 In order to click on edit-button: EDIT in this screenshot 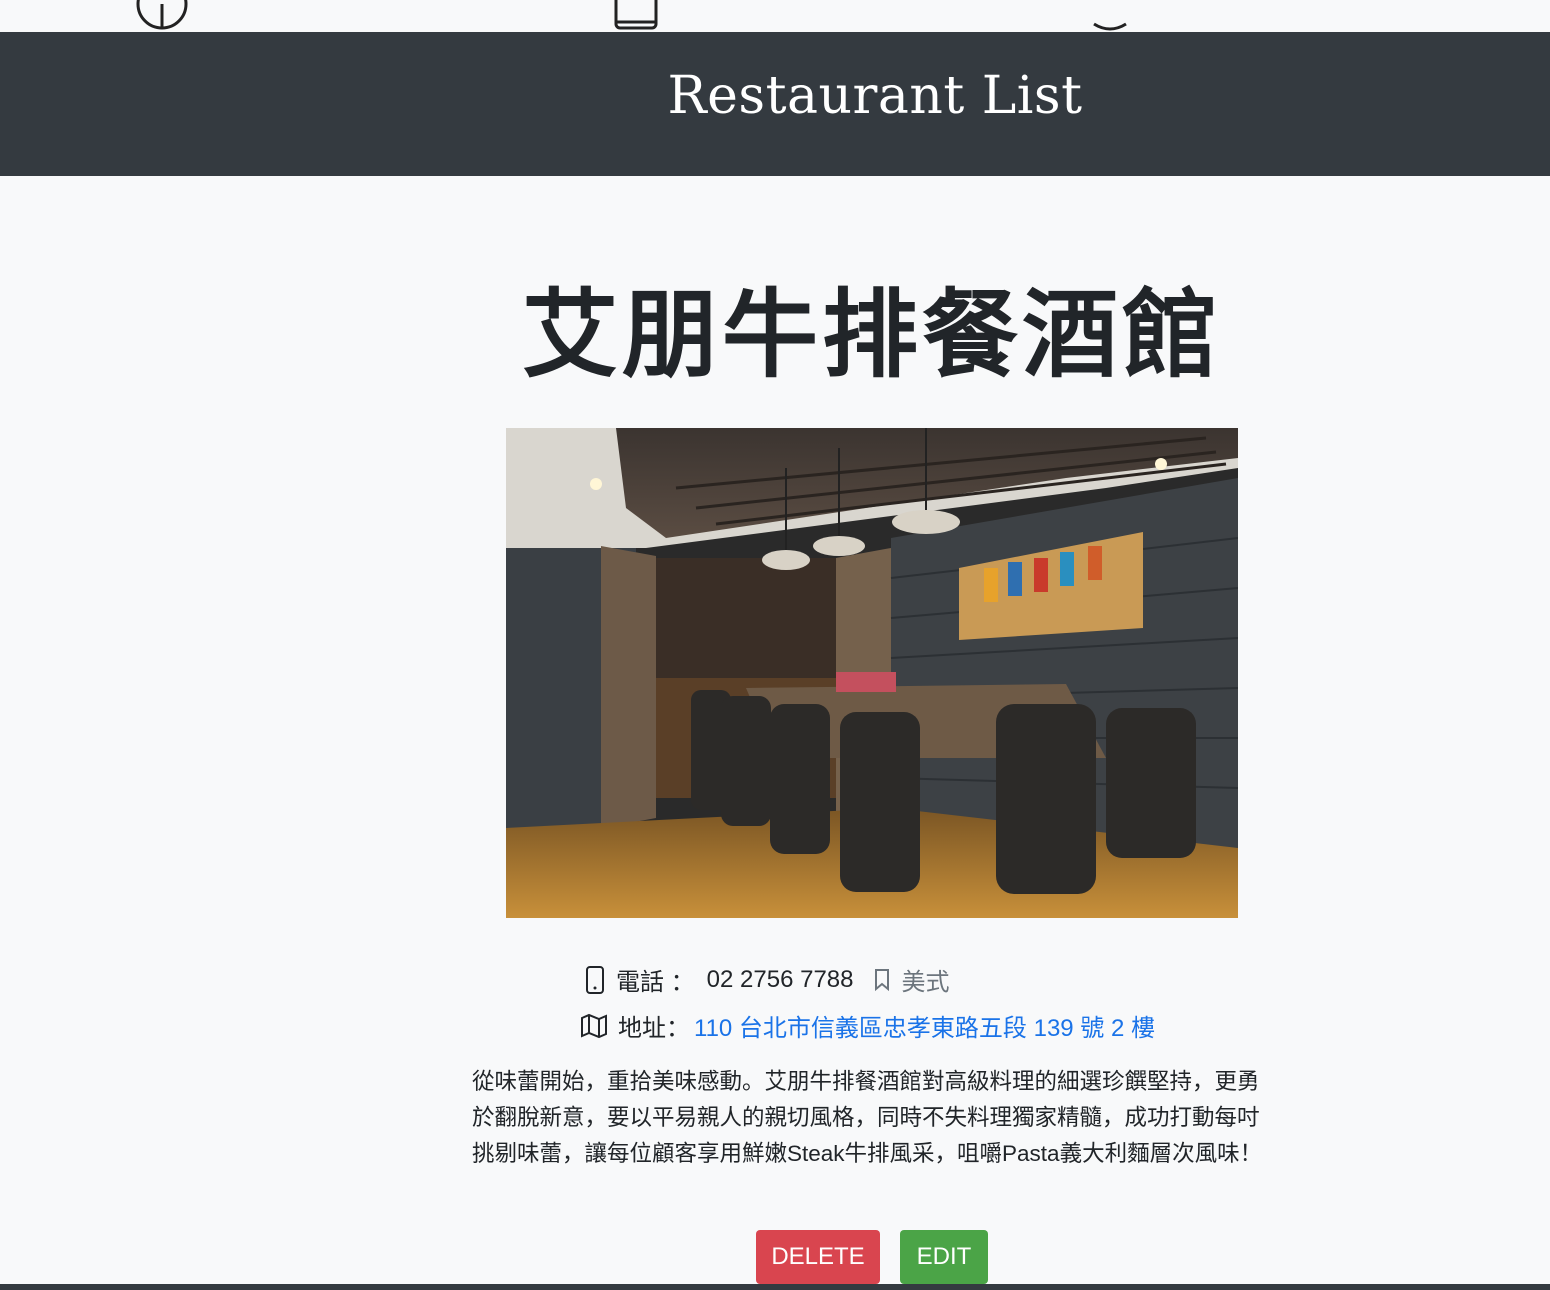, I will do `click(944, 1257)`.